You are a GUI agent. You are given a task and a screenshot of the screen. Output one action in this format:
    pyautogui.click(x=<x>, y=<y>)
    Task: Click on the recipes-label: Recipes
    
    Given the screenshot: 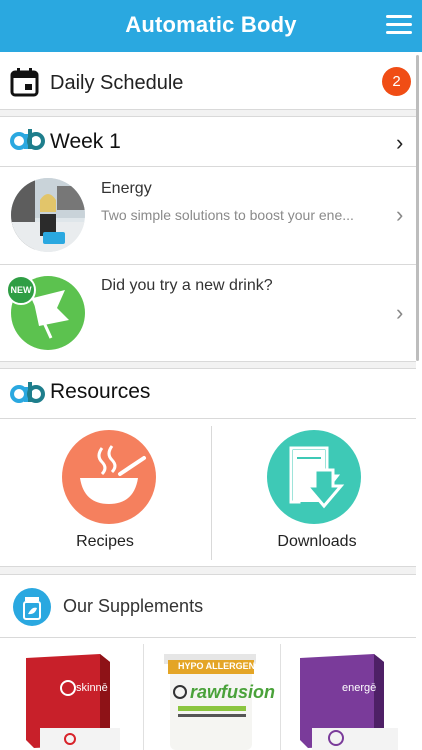 What is the action you would take?
    pyautogui.click(x=105, y=541)
    